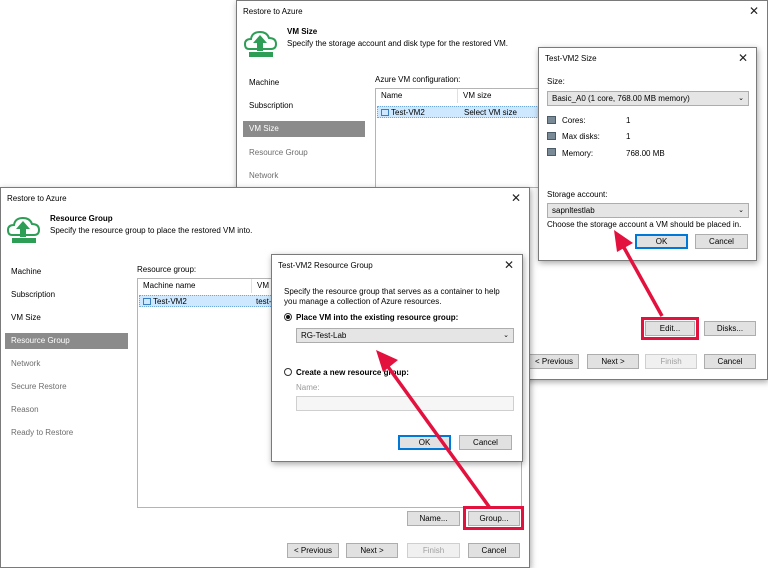 Image resolution: width=768 pixels, height=568 pixels. Describe the element at coordinates (397, 266) in the screenshot. I see `rg-dialog-titlebar: Test-VM2 Resource Group ✕` at that location.